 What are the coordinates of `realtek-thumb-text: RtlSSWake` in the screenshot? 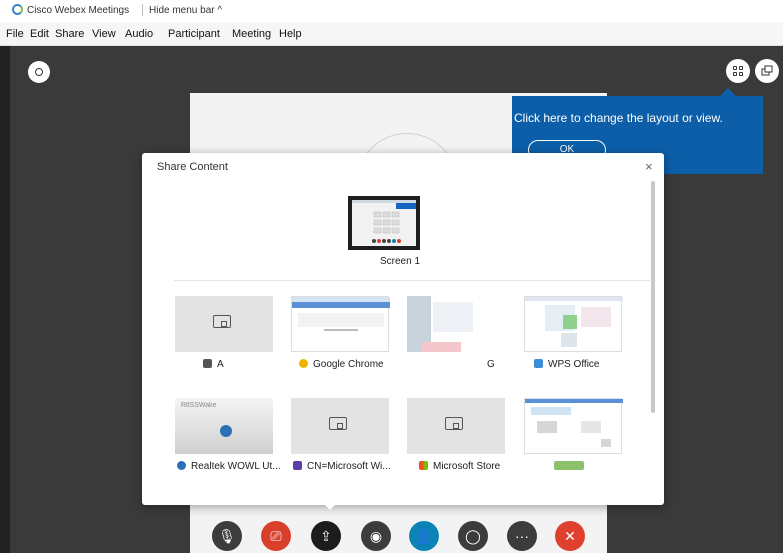 It's located at (199, 405).